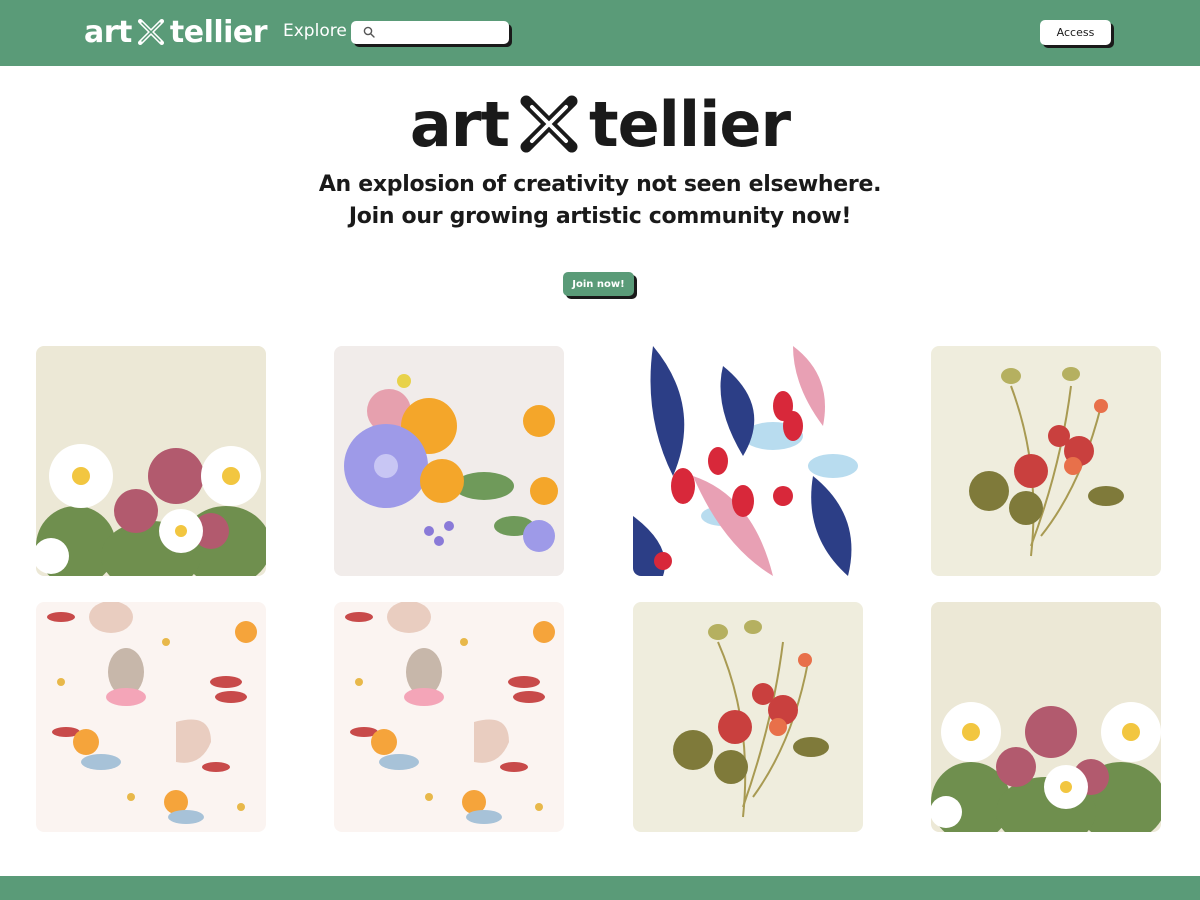 The width and height of the screenshot is (1200, 900). Describe the element at coordinates (369, 32) in the screenshot. I see `search-icon` at that location.